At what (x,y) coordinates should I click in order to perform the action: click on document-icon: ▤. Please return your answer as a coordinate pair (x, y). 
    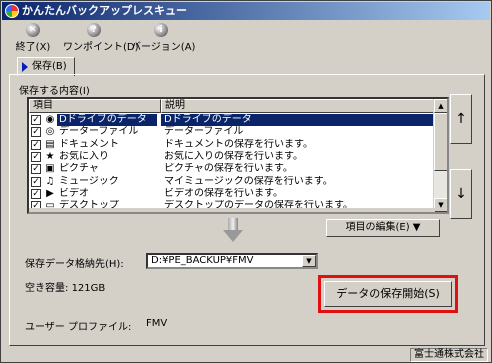
    Looking at the image, I should click on (50, 144).